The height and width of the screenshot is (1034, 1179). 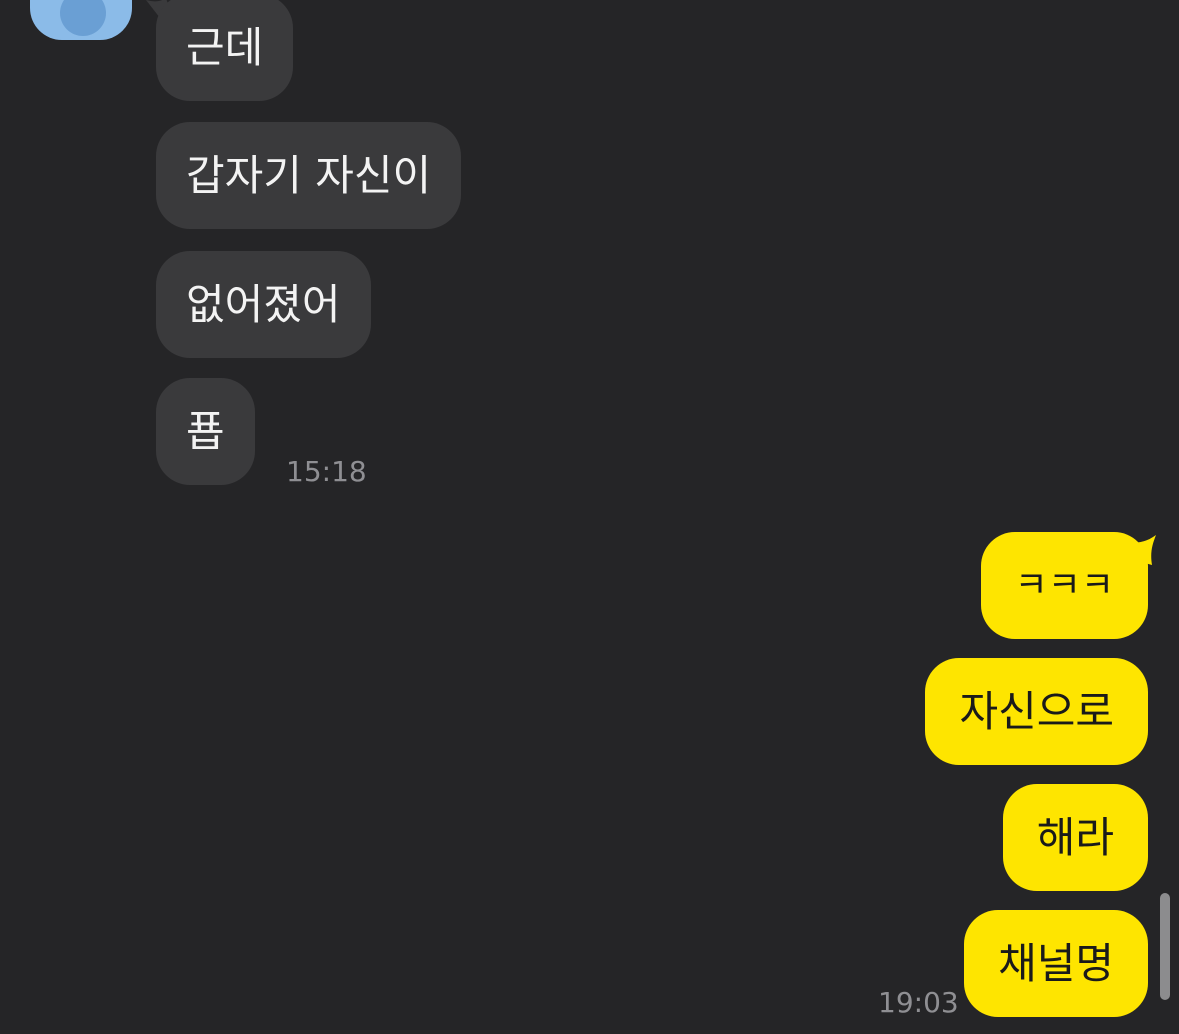 I want to click on outgoing-message: ㅋㅋㅋ, so click(x=1064, y=585).